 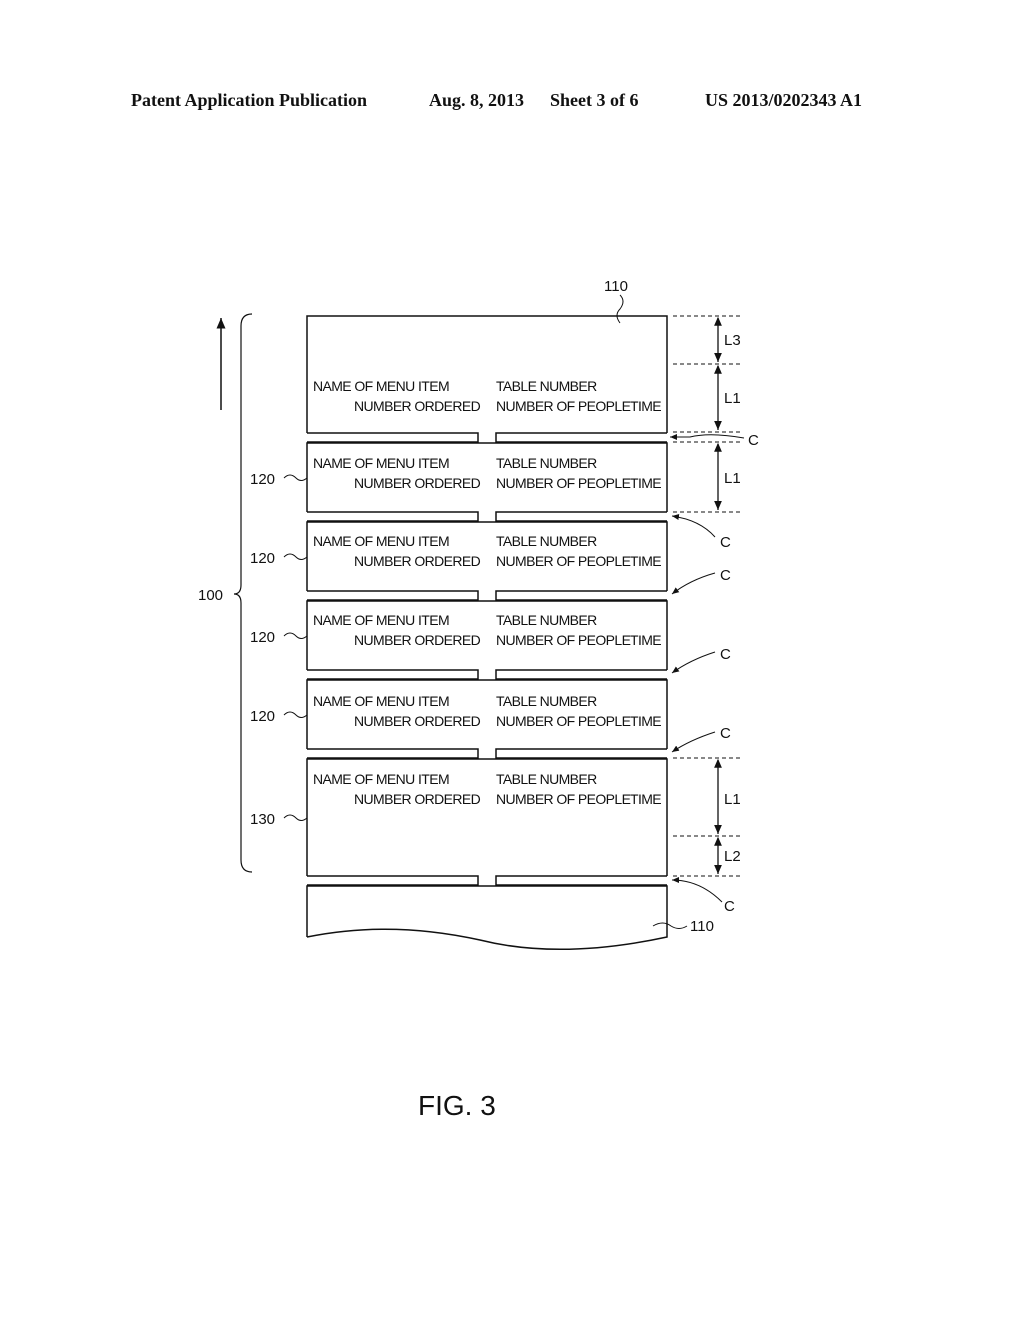 What do you see at coordinates (497, 917) in the screenshot?
I see `slip-bottom` at bounding box center [497, 917].